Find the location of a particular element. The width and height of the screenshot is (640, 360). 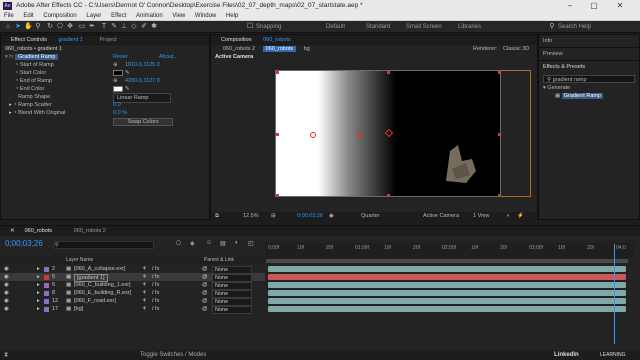

roto-brush-tool-icon: ✐ is located at coordinates (144, 27).